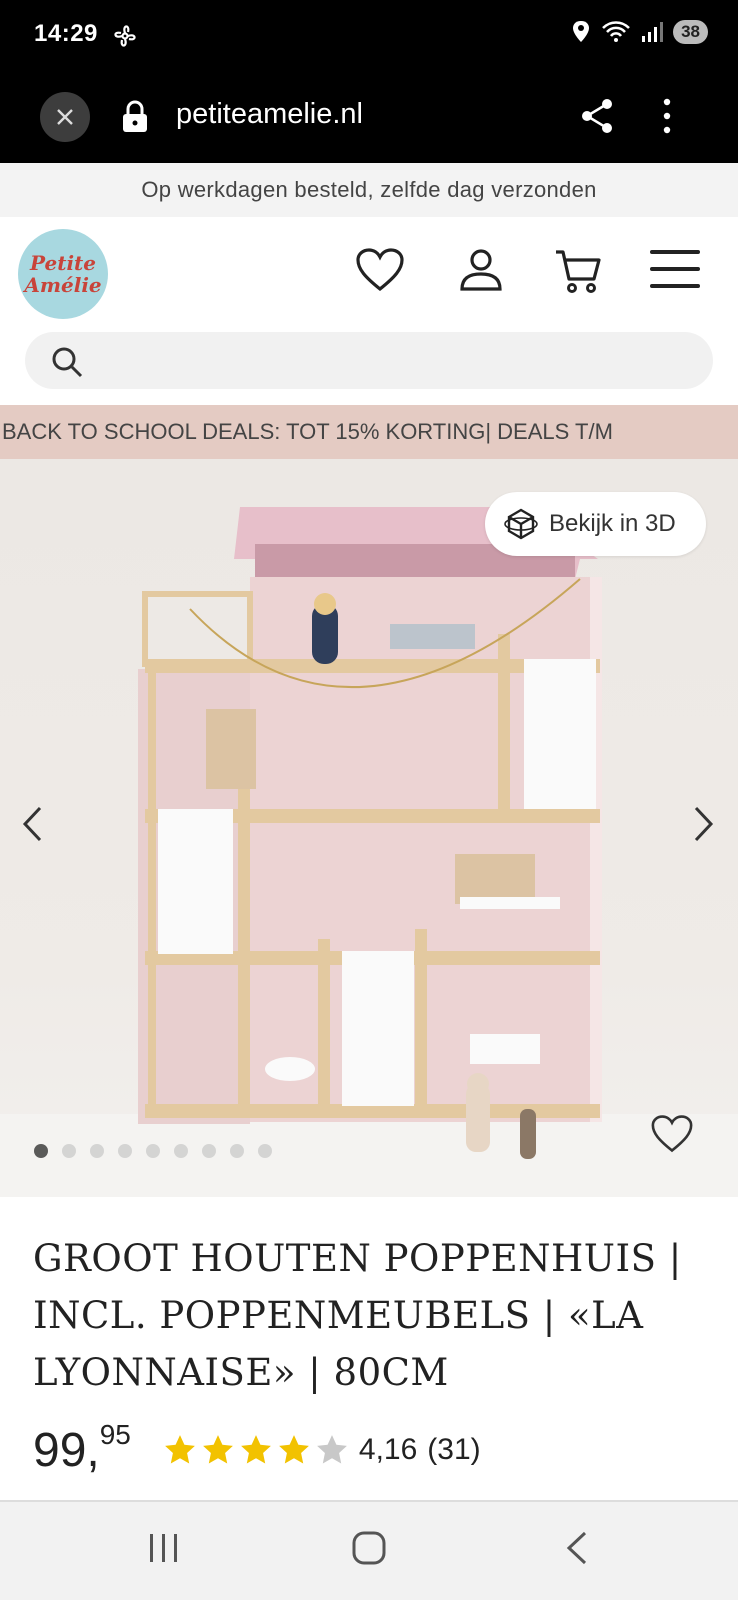 The height and width of the screenshot is (1600, 738). Describe the element at coordinates (369, 1548) in the screenshot. I see `home-icon` at that location.